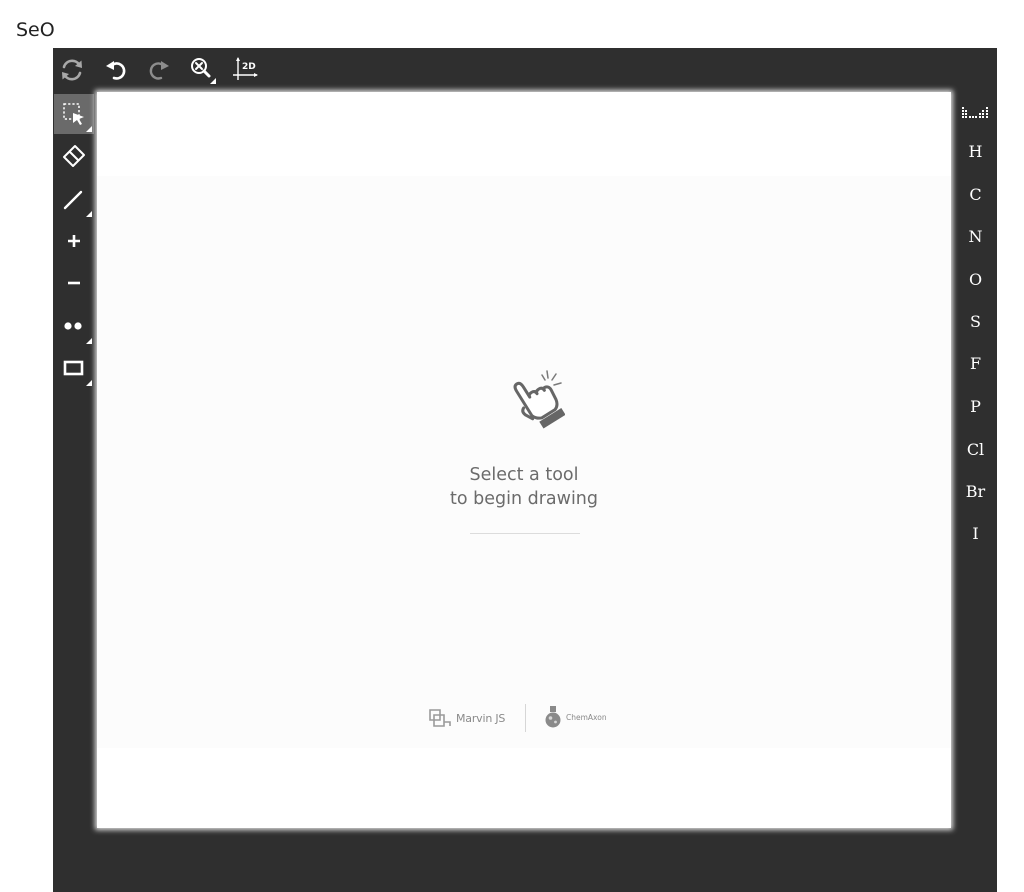 The image size is (1024, 892). What do you see at coordinates (975, 450) in the screenshot?
I see `element-button-cl: Cl` at bounding box center [975, 450].